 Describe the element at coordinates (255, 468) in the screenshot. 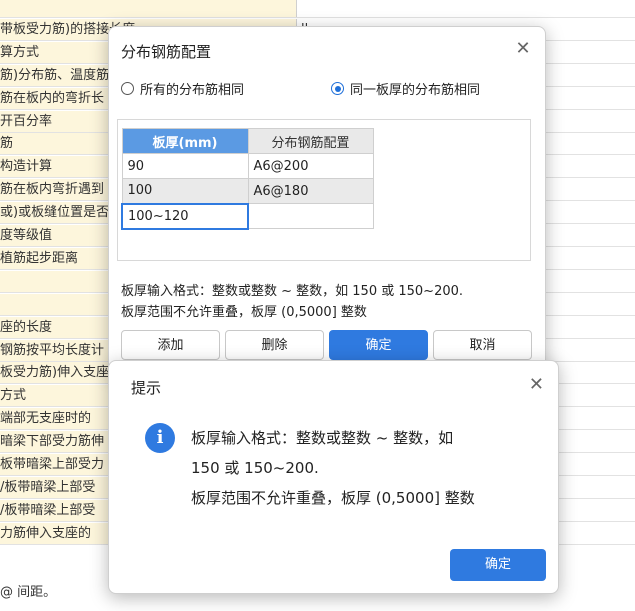

I see `tip-message-line: 150 或 150~200.` at that location.